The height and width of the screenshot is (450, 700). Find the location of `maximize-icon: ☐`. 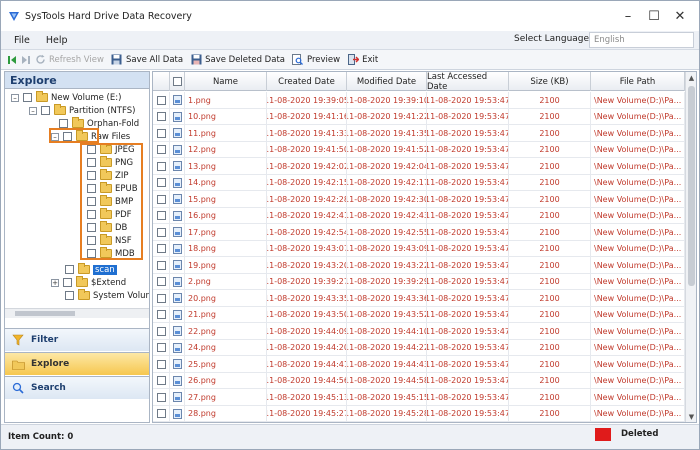

maximize-icon: ☐ is located at coordinates (654, 16).